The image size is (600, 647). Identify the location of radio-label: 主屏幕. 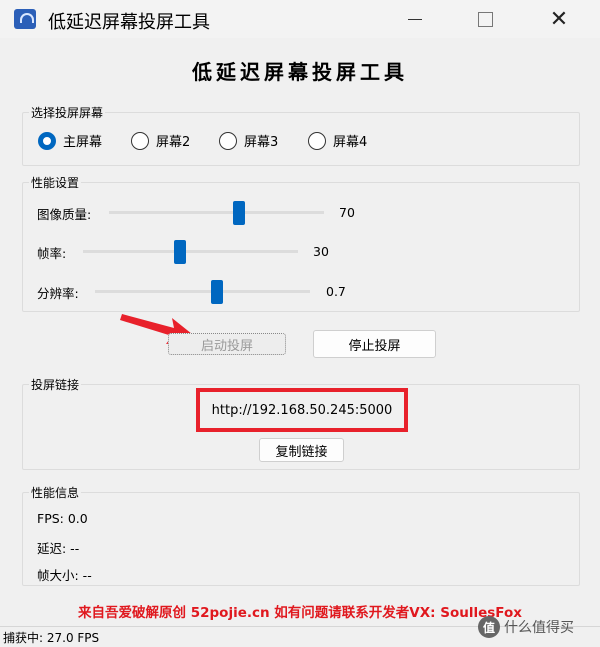
(83, 142).